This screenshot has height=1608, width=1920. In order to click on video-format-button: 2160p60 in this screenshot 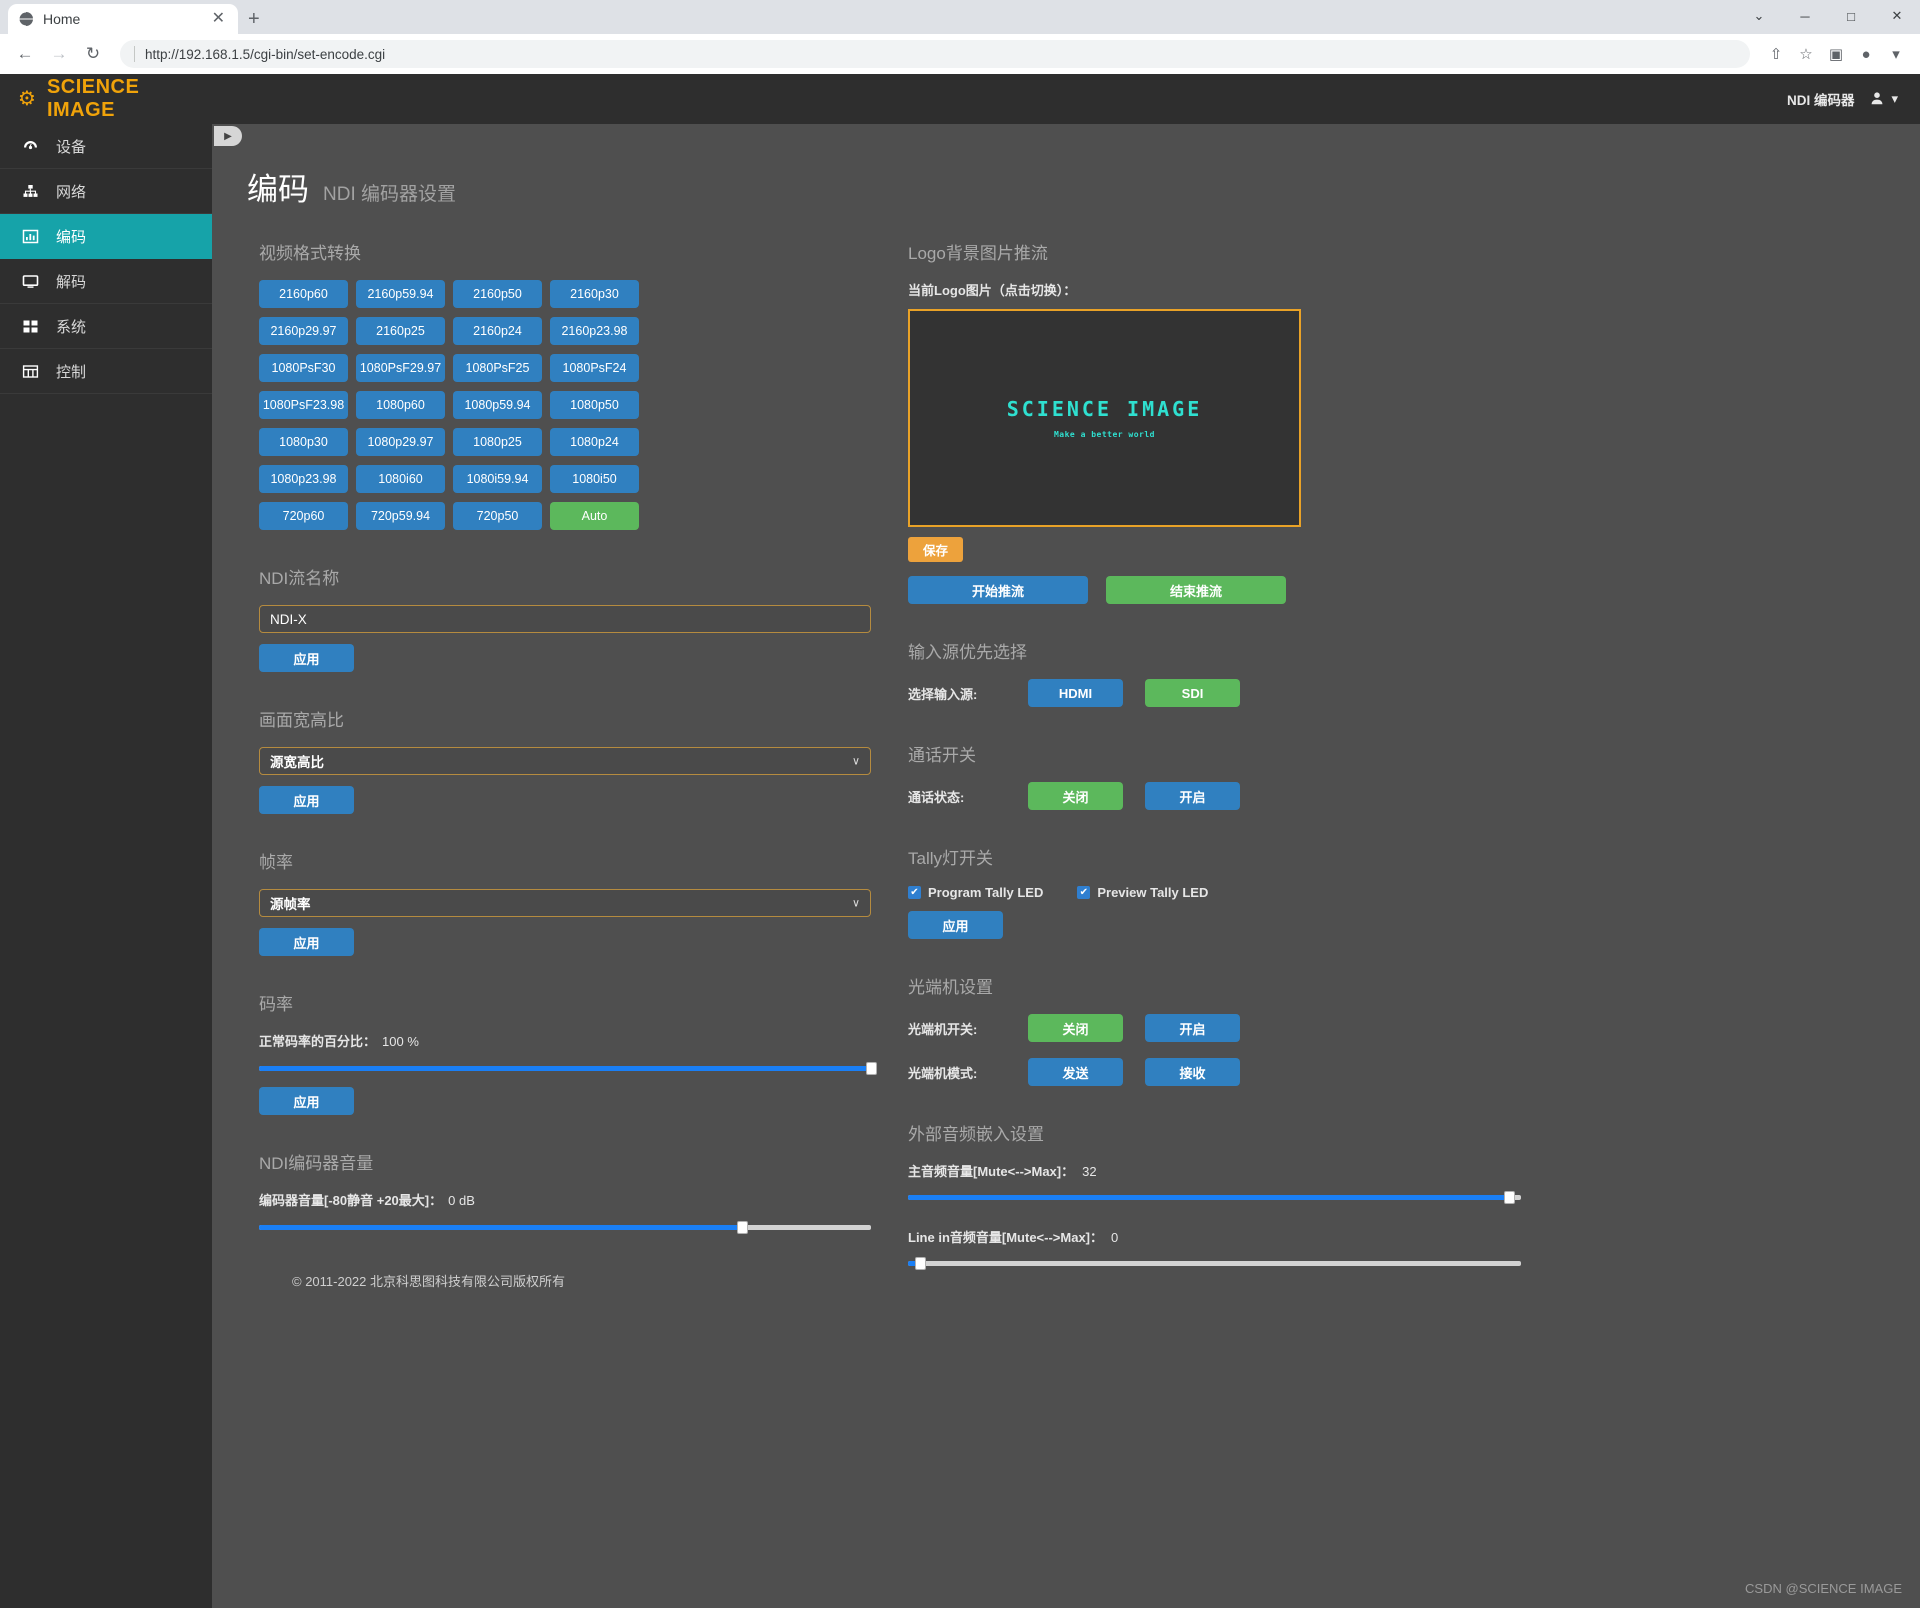, I will do `click(303, 294)`.